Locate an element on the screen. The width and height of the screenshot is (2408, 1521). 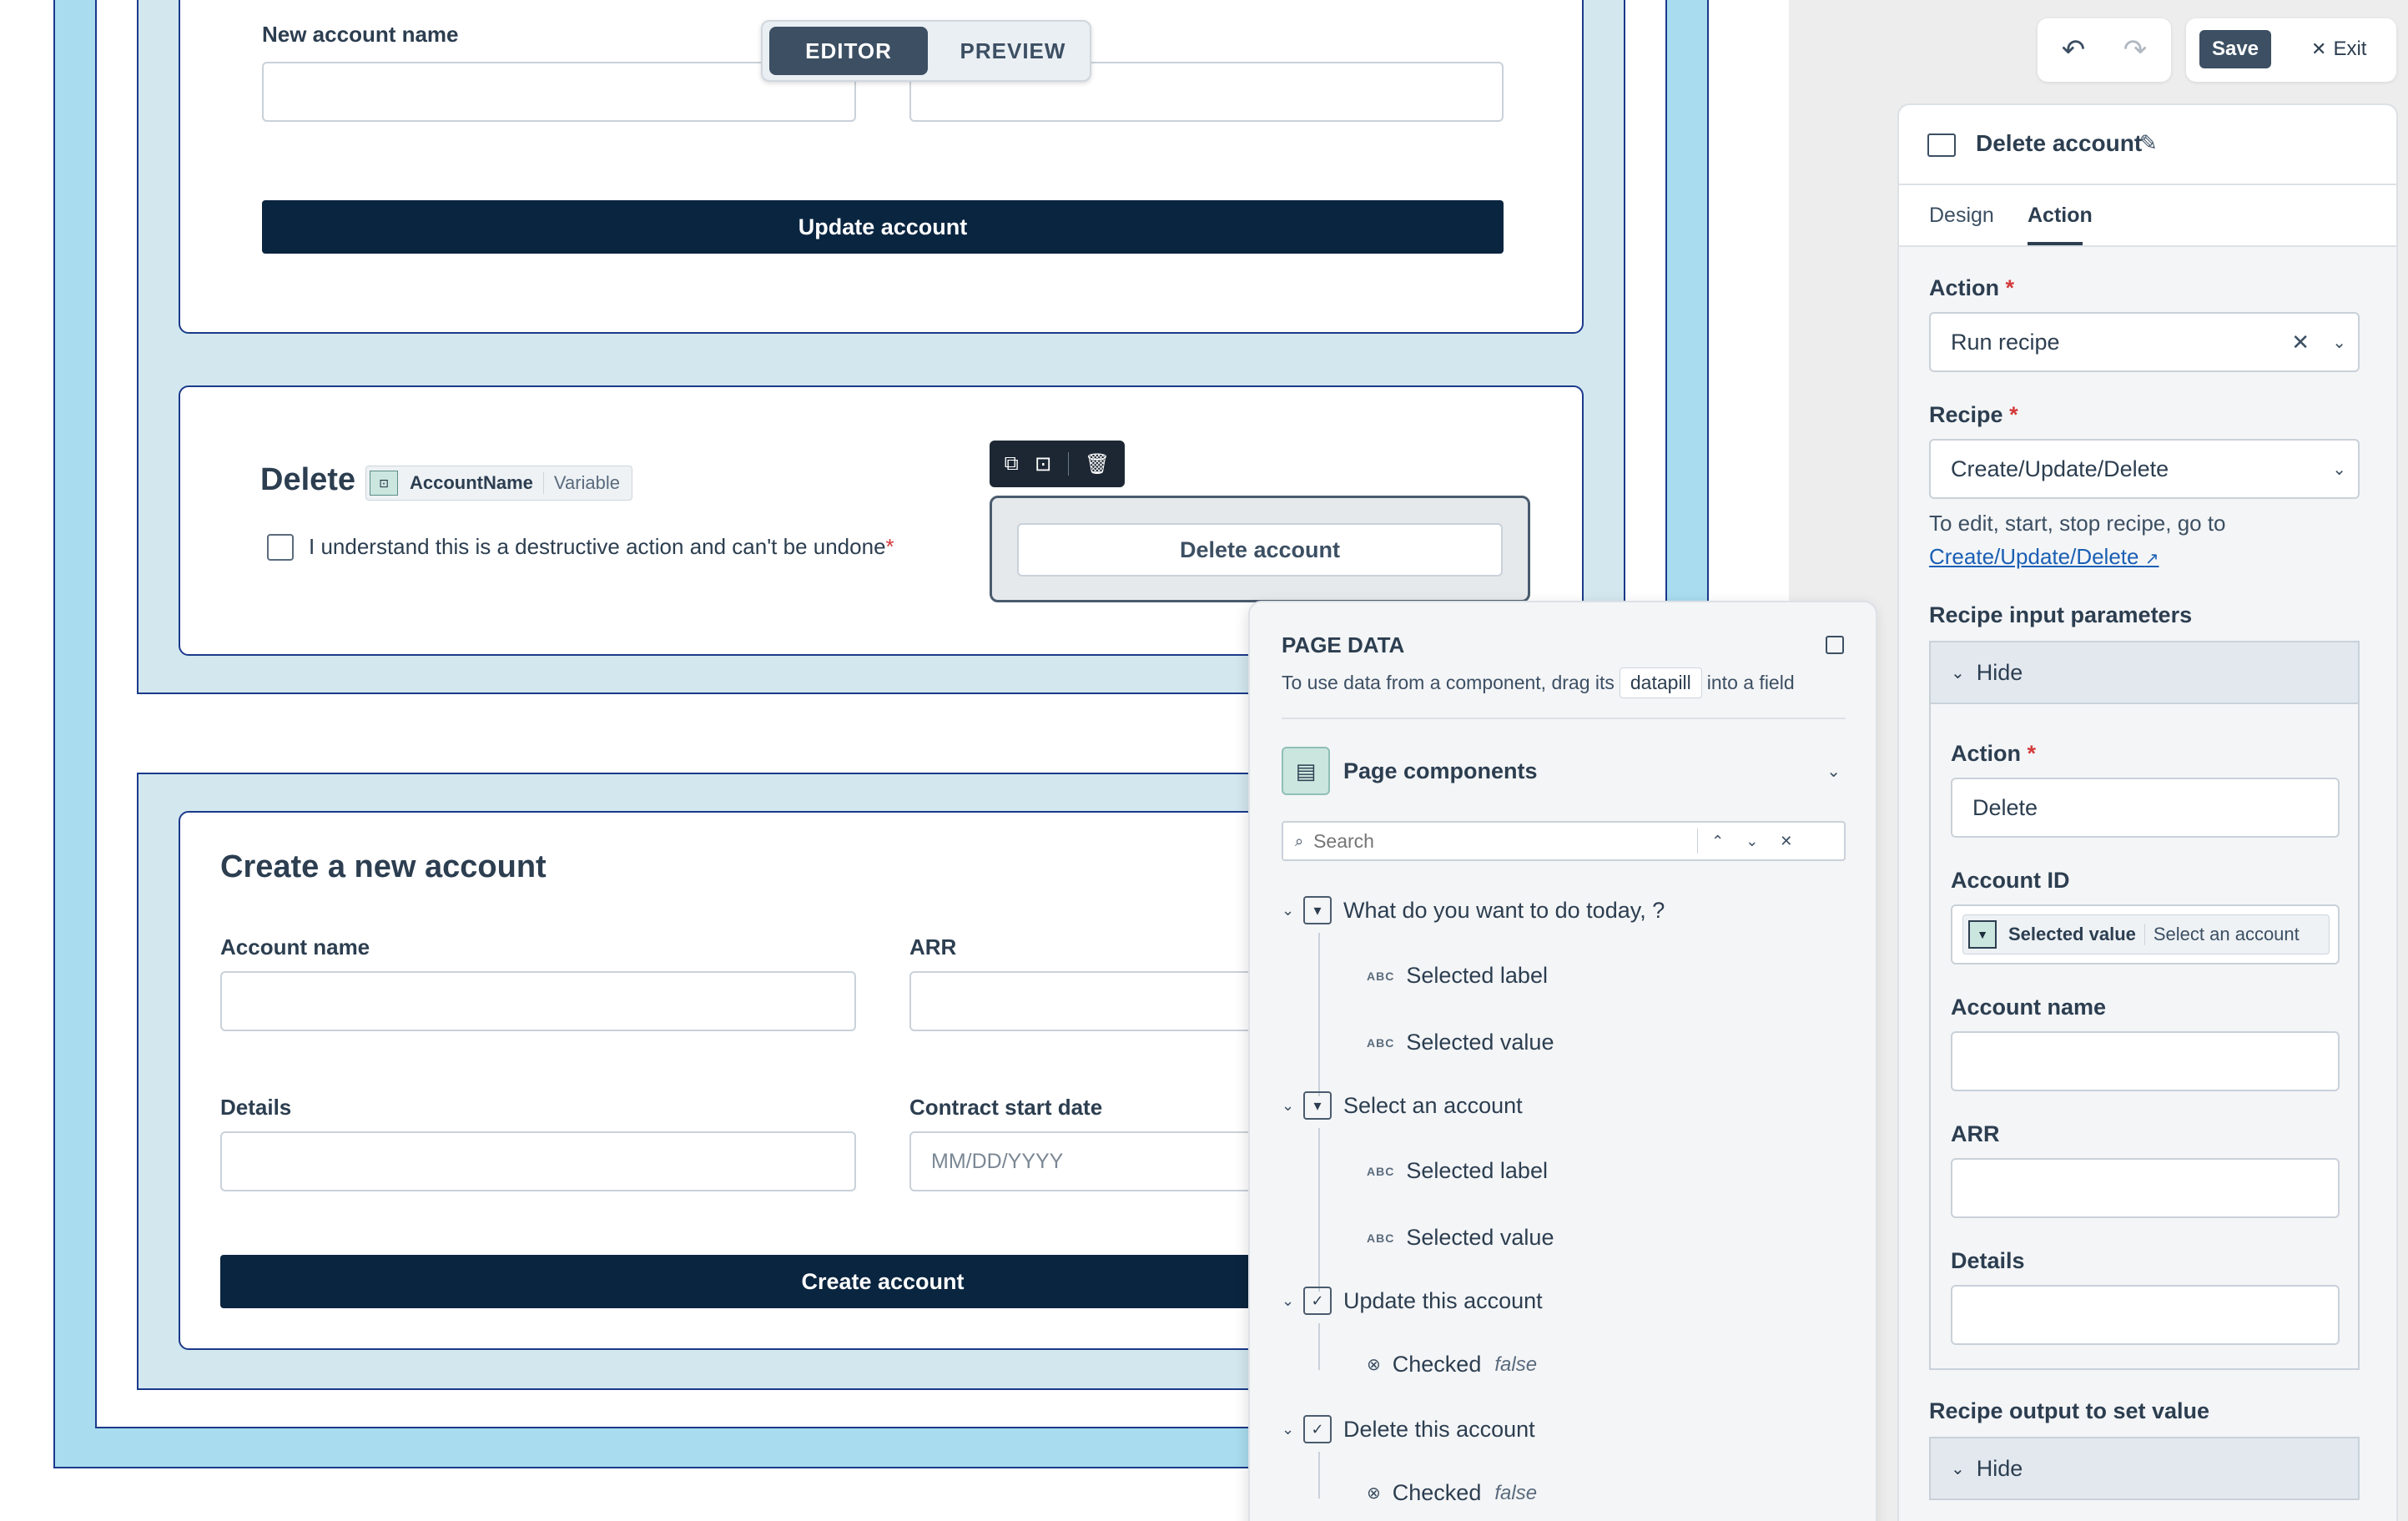
tree-child-label: Selected value is located at coordinates (1480, 1042).